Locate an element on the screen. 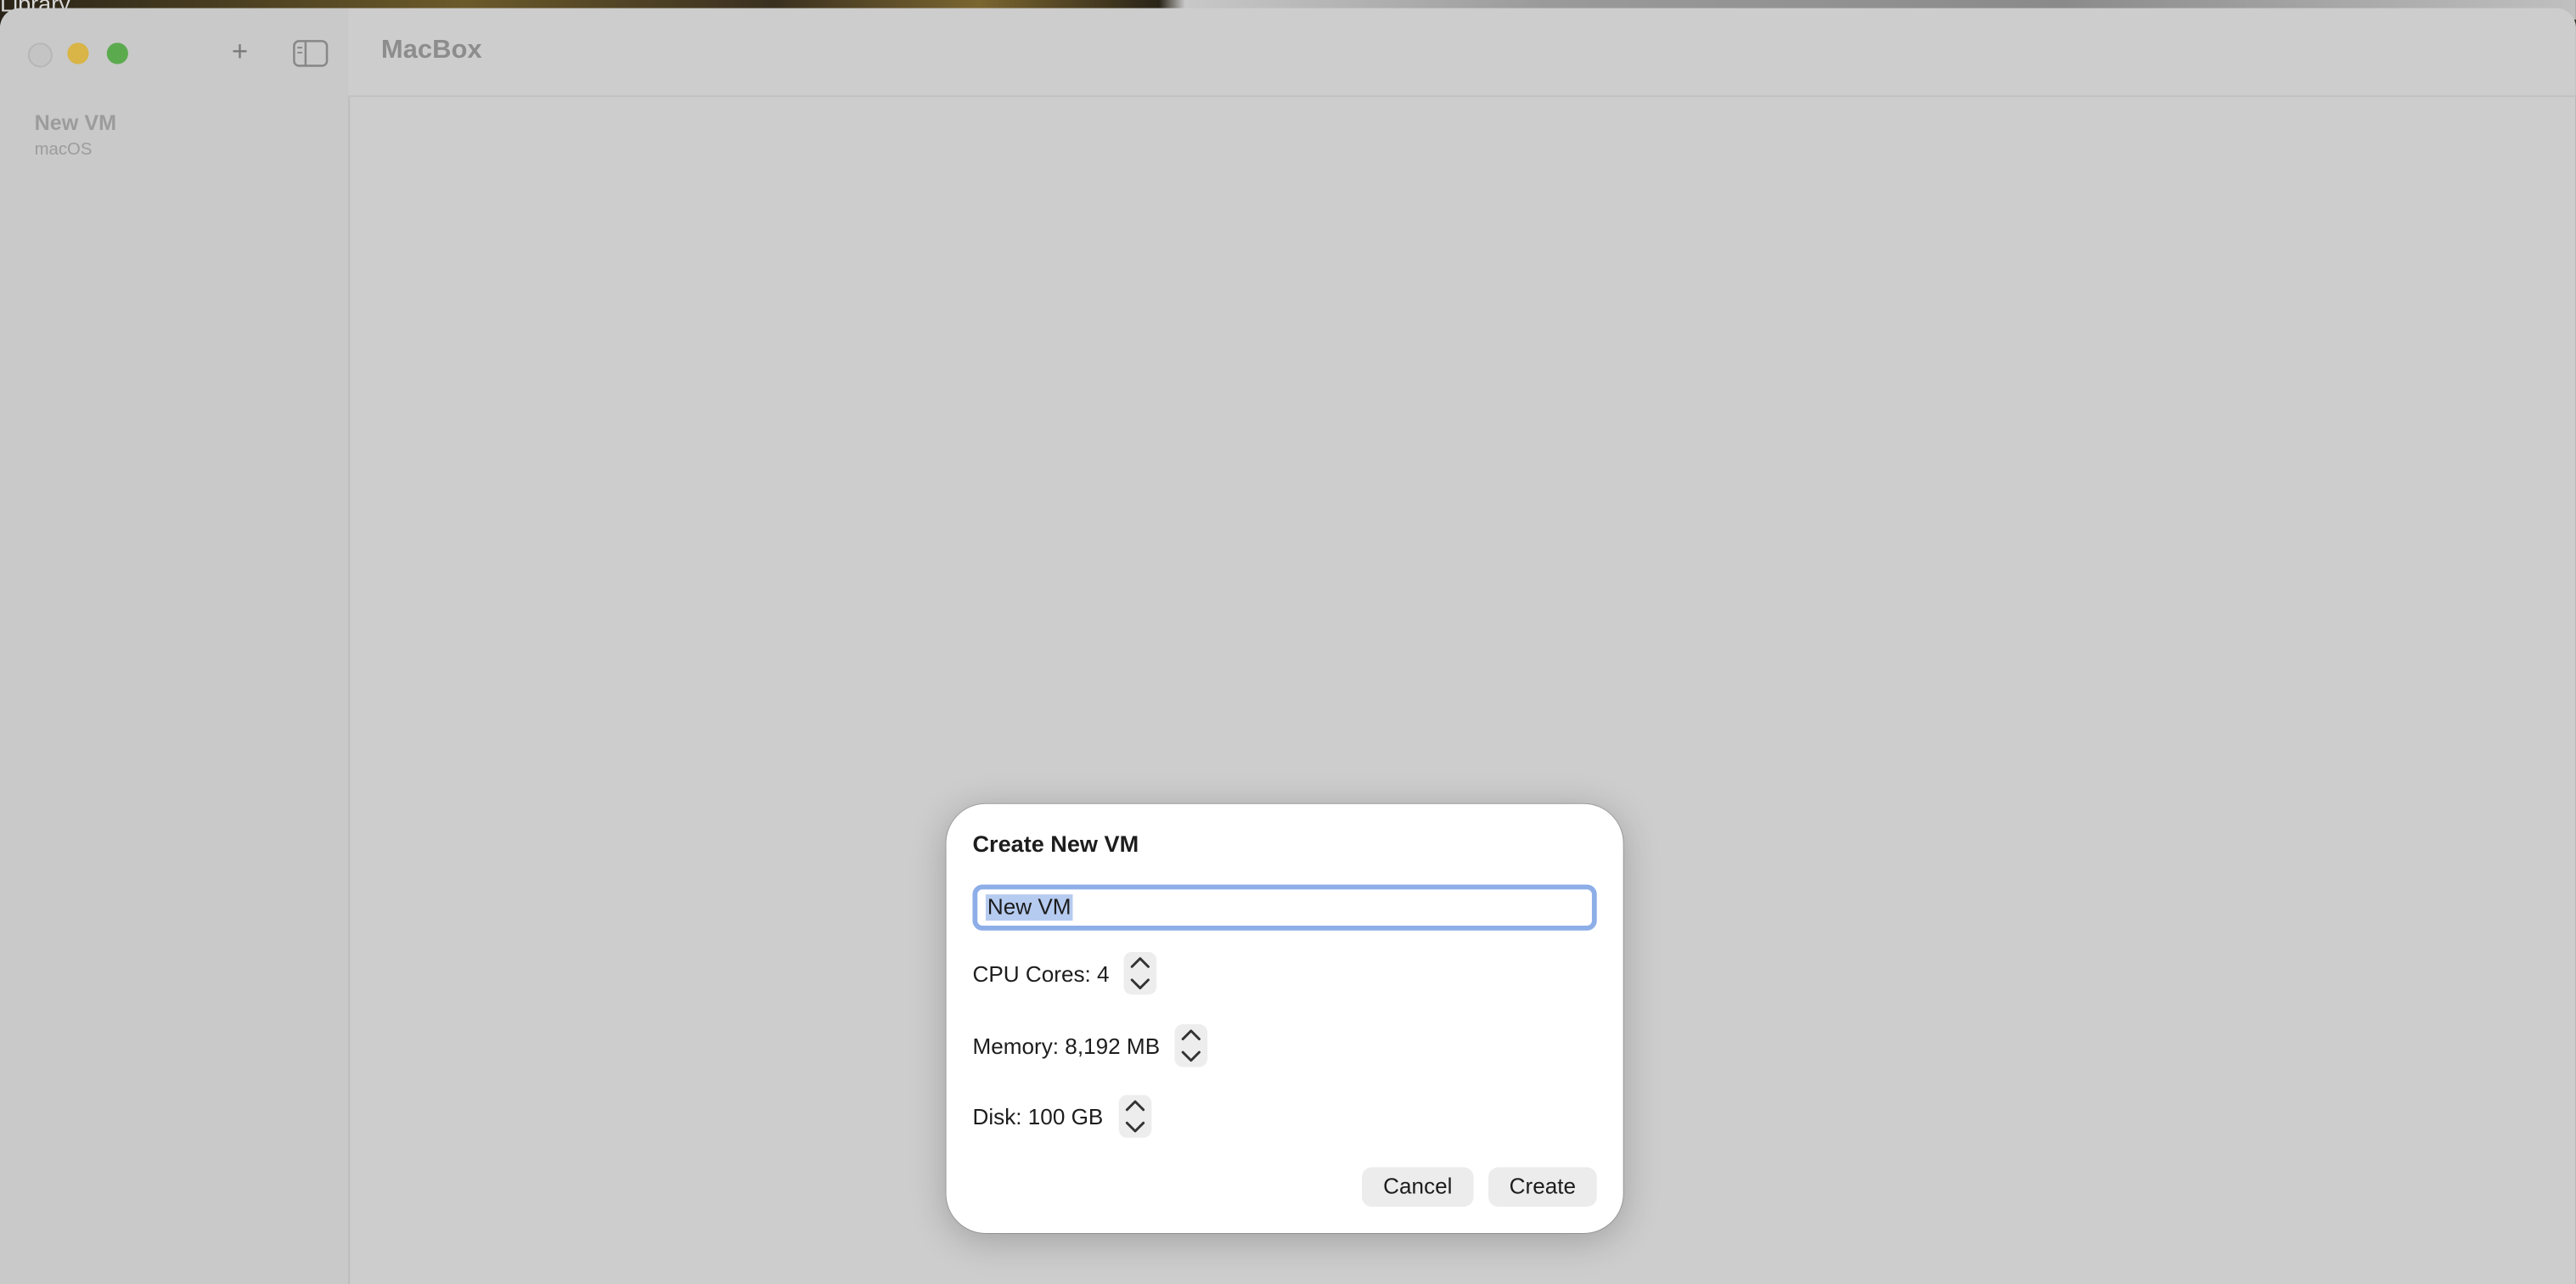 The height and width of the screenshot is (1284, 2576). titlebar is located at coordinates (1462, 53).